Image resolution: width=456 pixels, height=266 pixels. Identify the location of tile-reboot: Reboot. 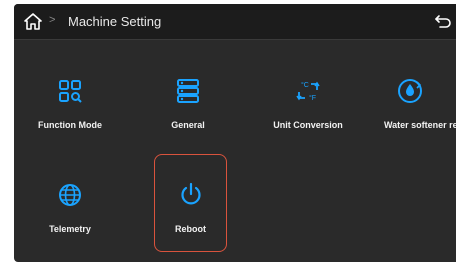
(190, 203).